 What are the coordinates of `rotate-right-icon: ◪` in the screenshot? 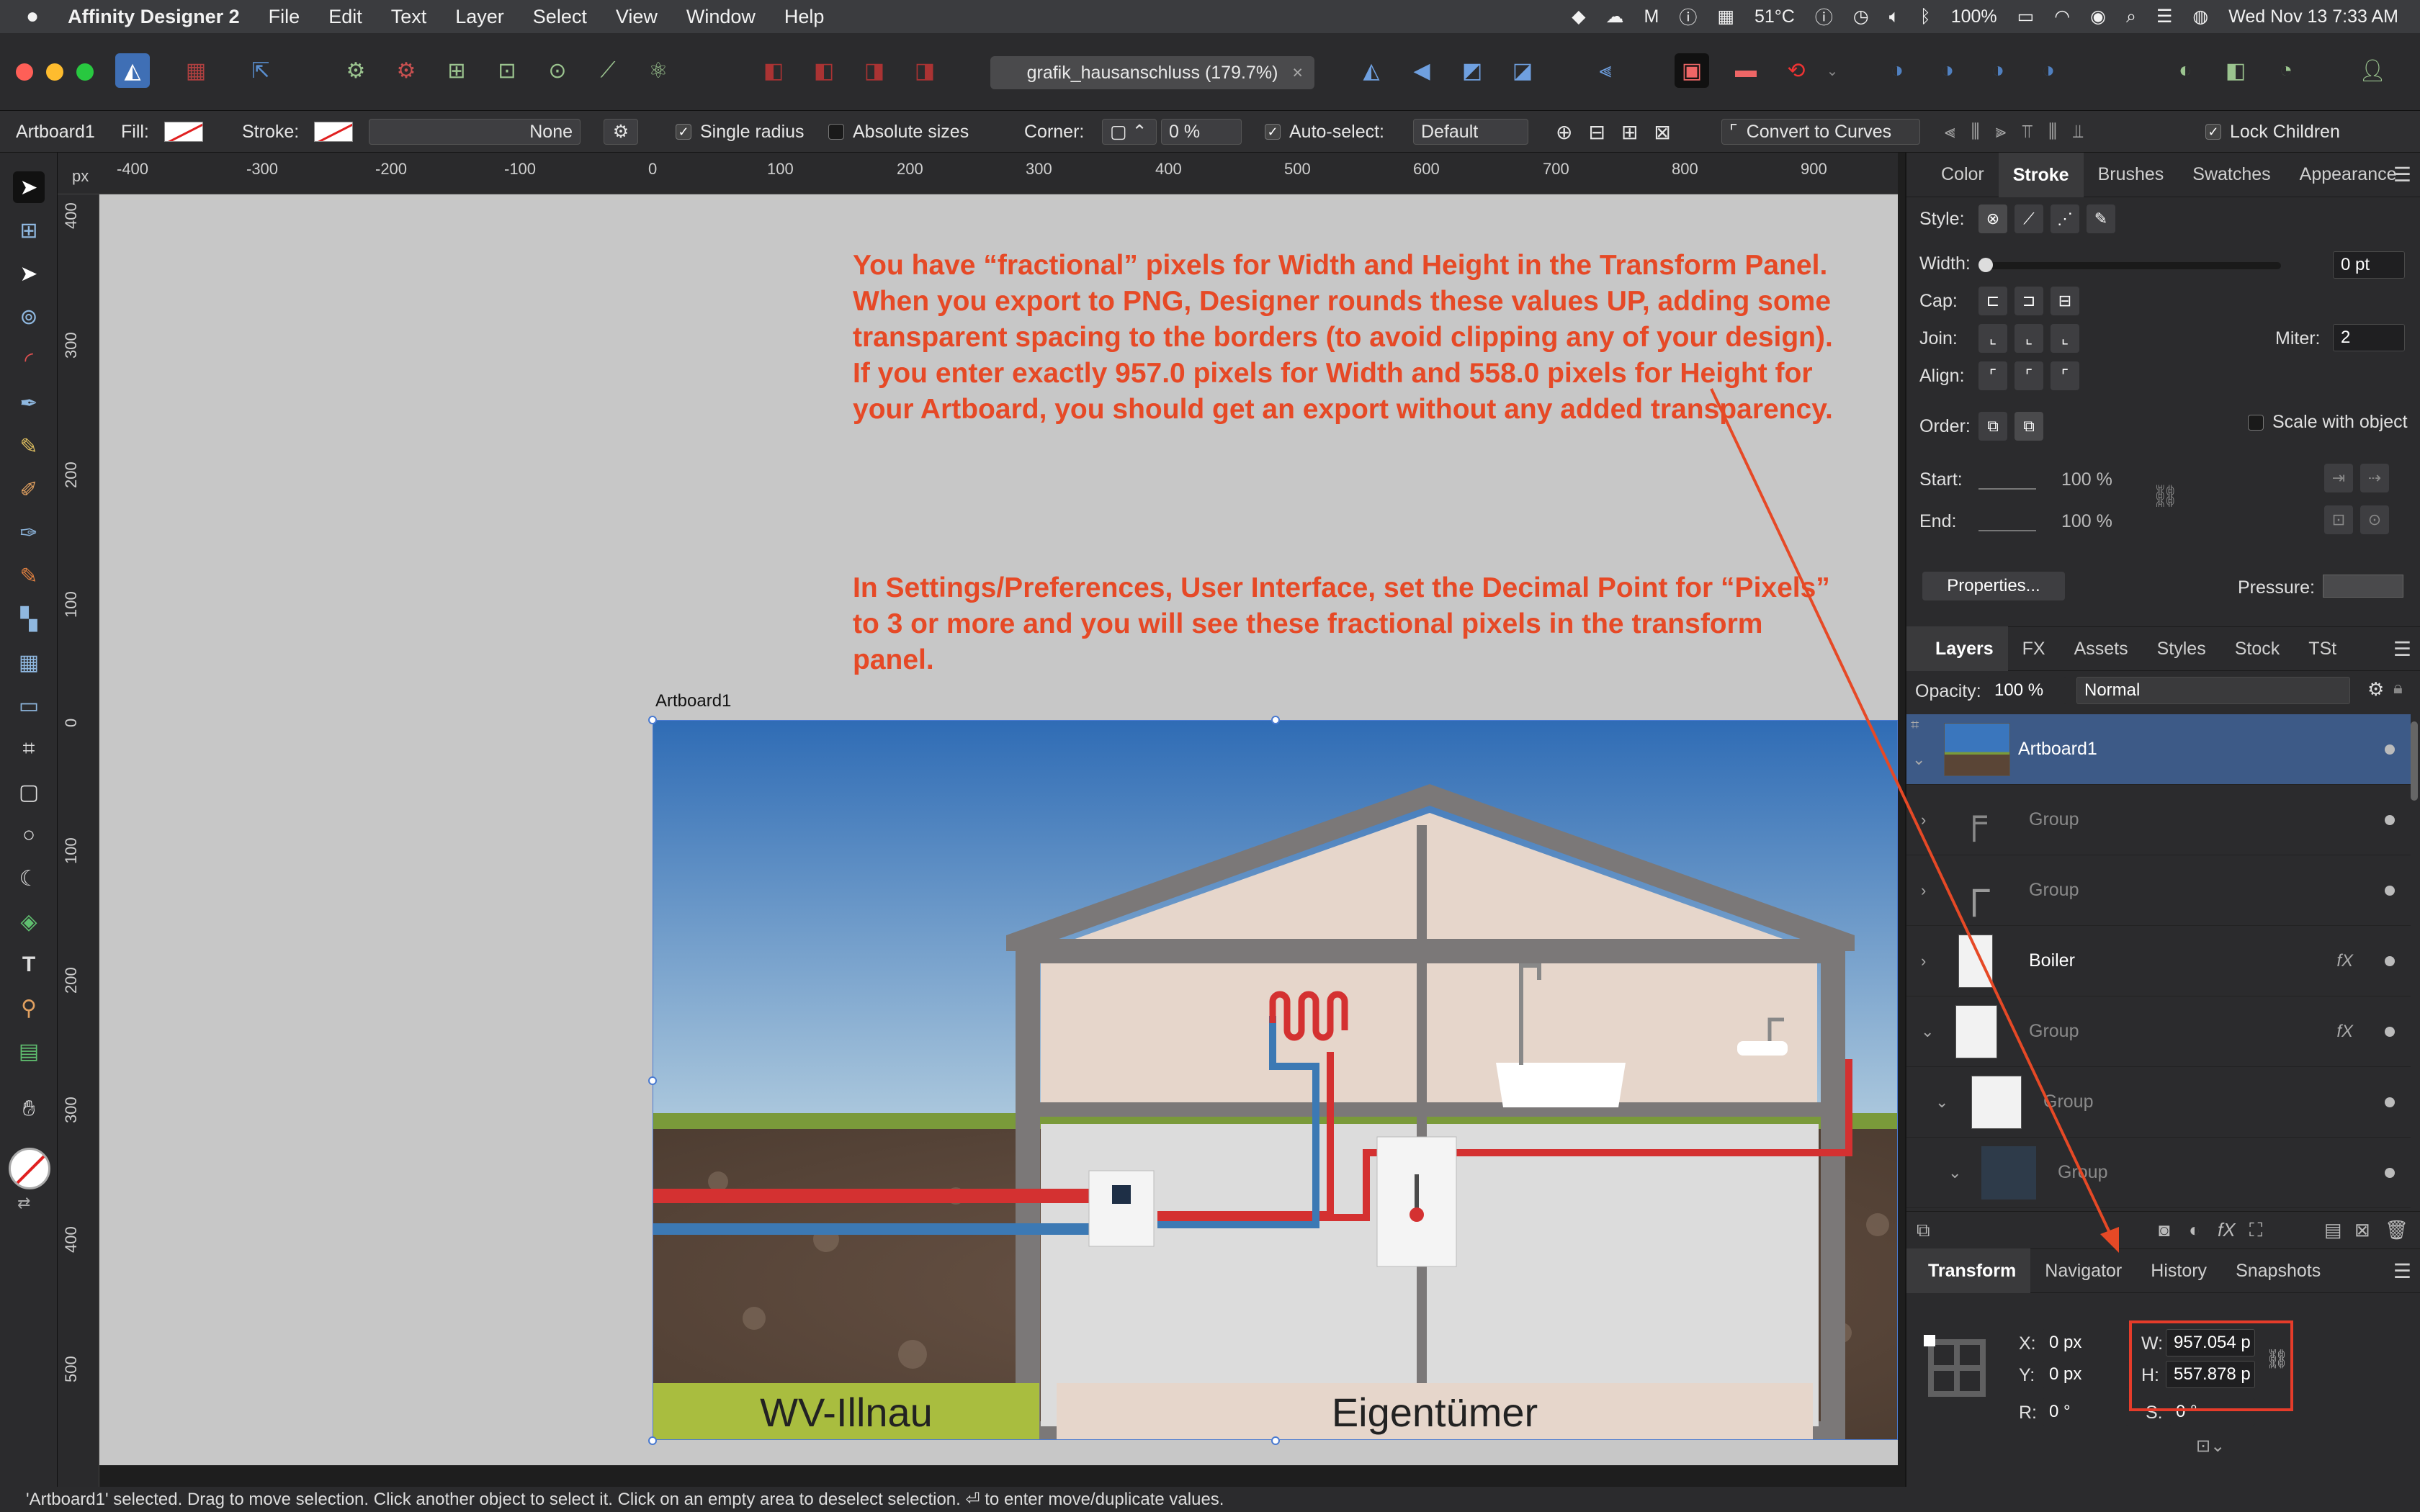 It's located at (1522, 70).